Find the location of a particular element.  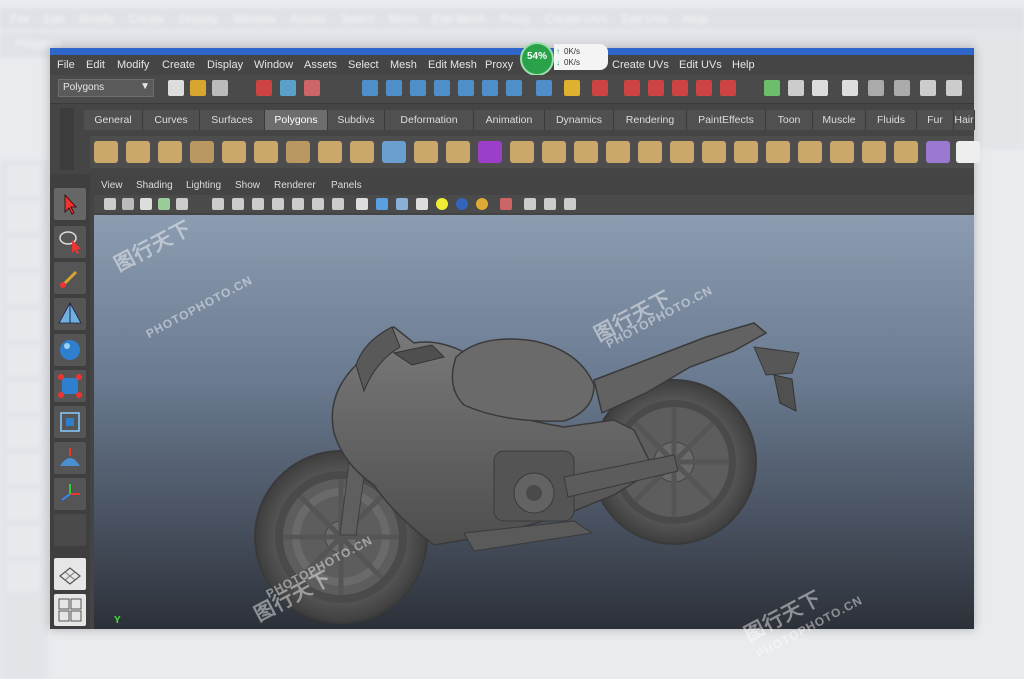

snap-curve-icon is located at coordinates (394, 88).